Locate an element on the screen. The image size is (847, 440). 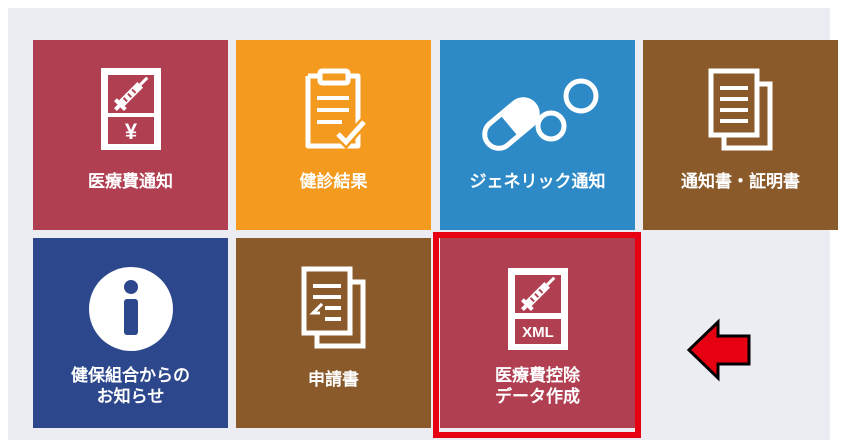
tile-label: 通知書・証明書 is located at coordinates (740, 182).